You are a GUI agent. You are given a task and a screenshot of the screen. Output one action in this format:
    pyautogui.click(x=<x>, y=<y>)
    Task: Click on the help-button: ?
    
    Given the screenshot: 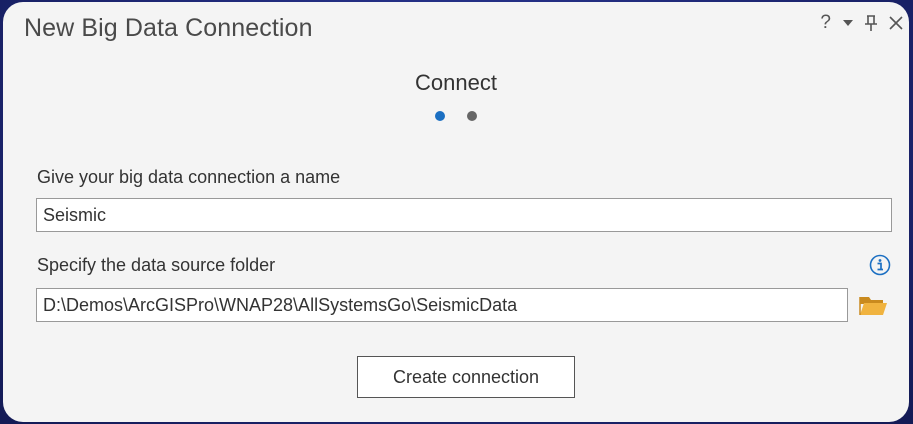 What is the action you would take?
    pyautogui.click(x=825, y=23)
    